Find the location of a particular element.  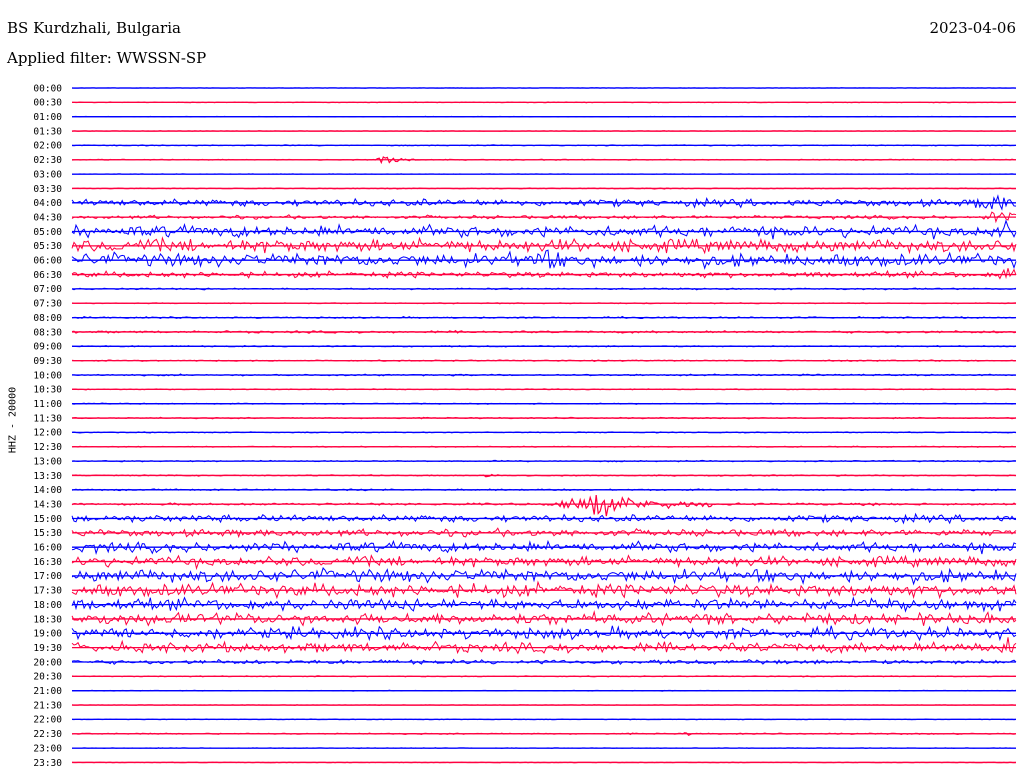

time-tick-label: 12:00 is located at coordinates (47, 433).